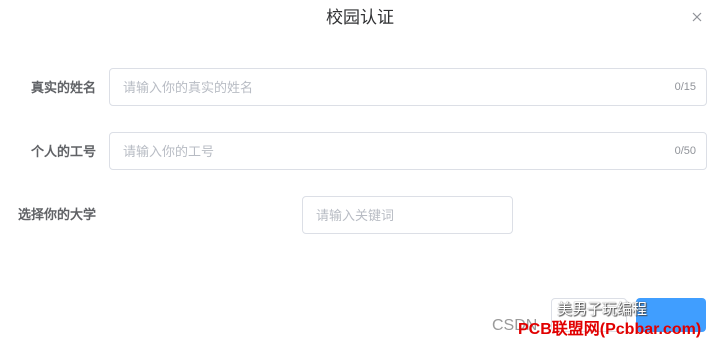 The image size is (720, 346). I want to click on close-icon, so click(697, 17).